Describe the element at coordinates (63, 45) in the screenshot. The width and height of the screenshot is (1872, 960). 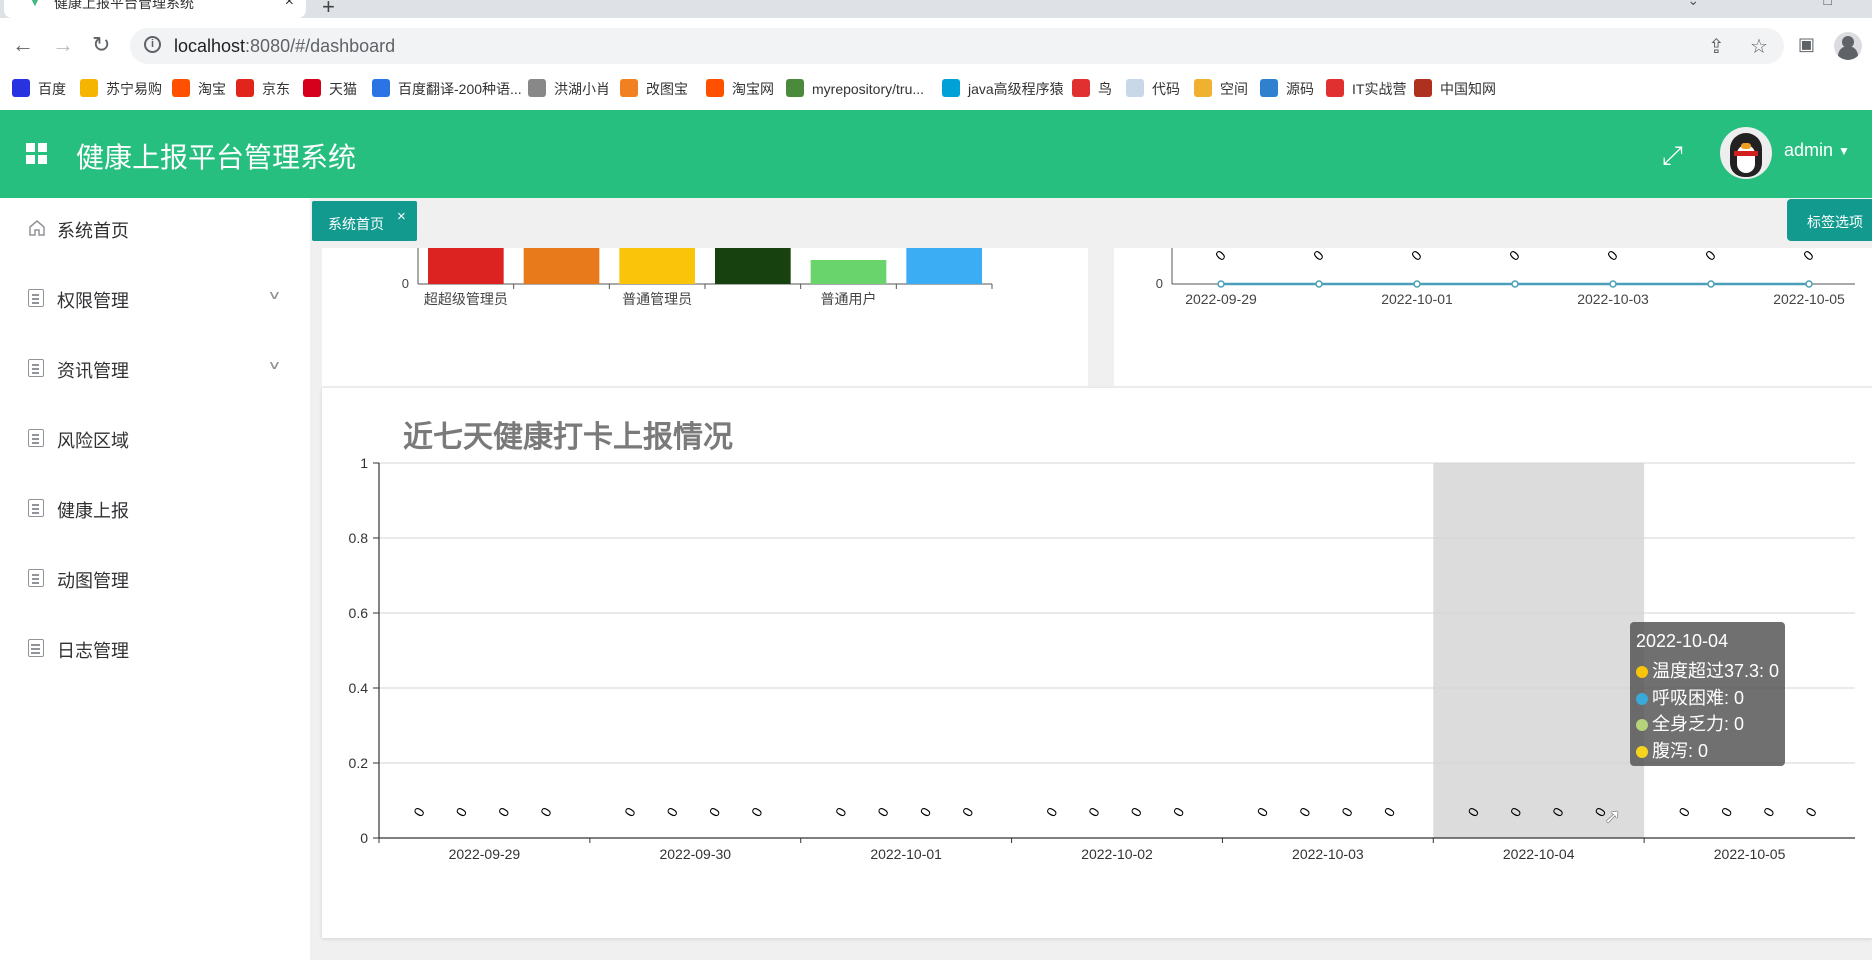
I see `forward-arrow-icon: →` at that location.